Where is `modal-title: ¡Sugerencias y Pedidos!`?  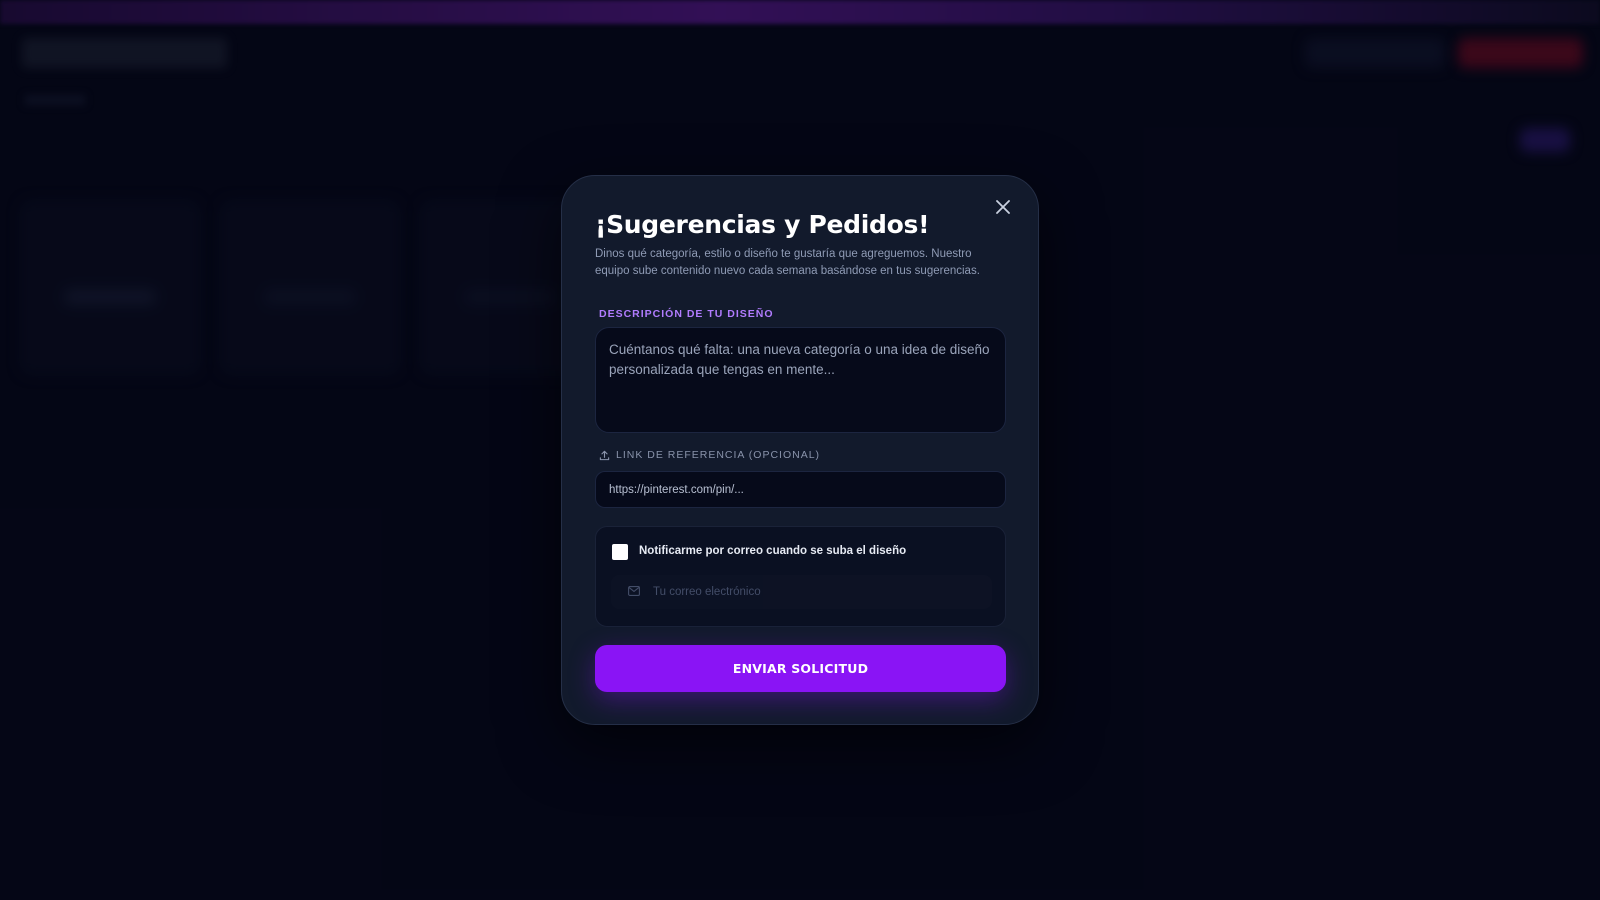 modal-title: ¡Sugerencias y Pedidos! is located at coordinates (762, 224).